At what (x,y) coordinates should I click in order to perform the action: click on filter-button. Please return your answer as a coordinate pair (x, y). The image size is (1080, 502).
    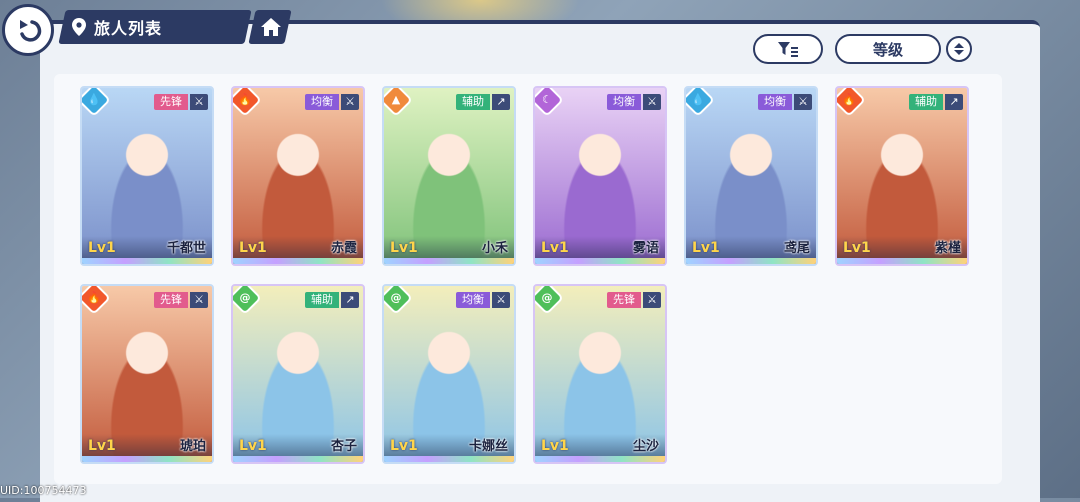
    Looking at the image, I should click on (788, 49).